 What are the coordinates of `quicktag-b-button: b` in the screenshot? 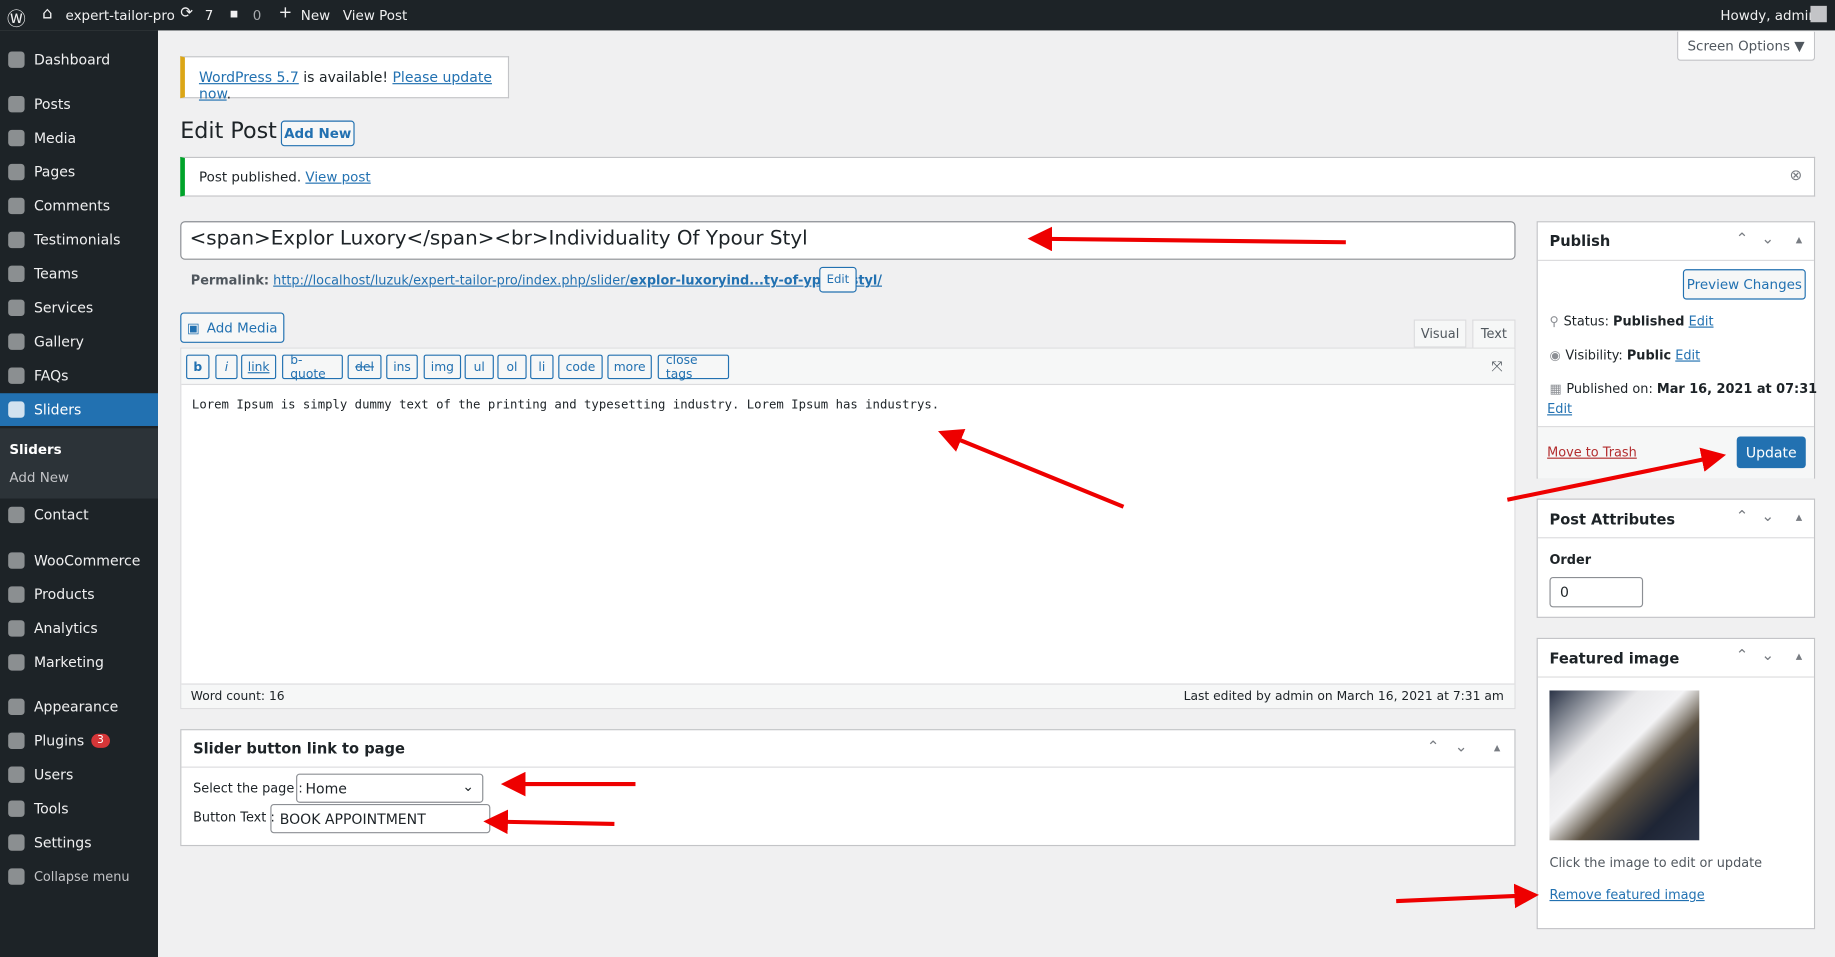 It's located at (198, 367).